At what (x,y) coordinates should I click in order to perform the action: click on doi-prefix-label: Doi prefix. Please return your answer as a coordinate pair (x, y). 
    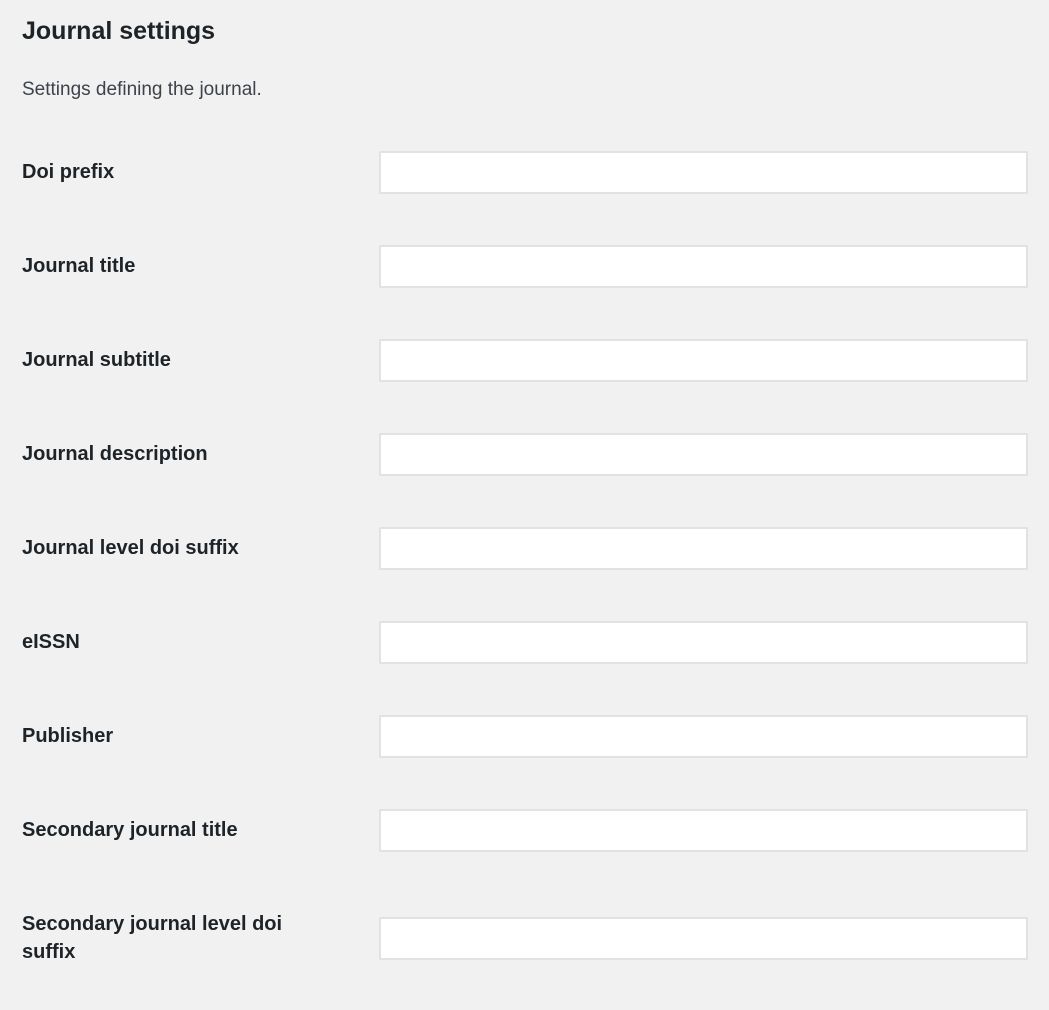
    Looking at the image, I should click on (68, 172).